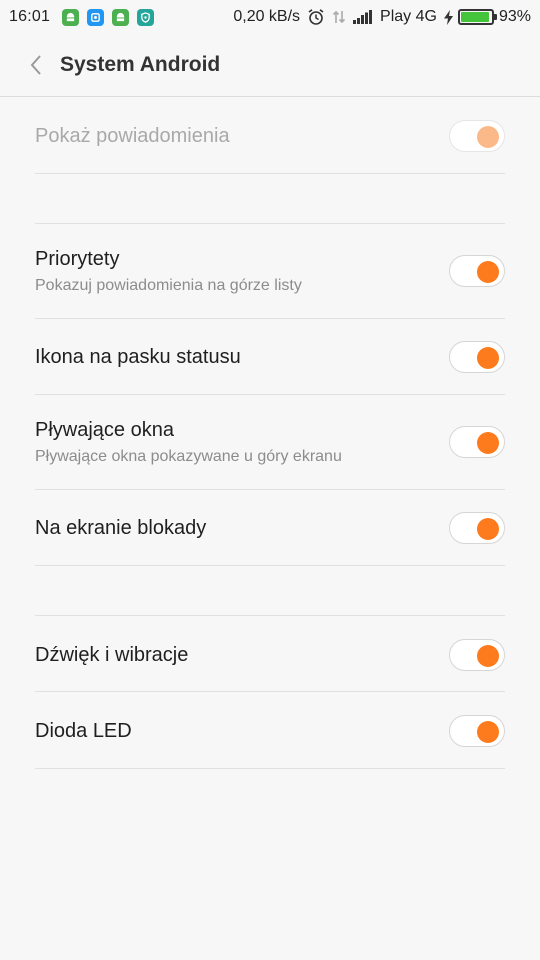  I want to click on network-speed: 0,20 kB/s, so click(267, 16).